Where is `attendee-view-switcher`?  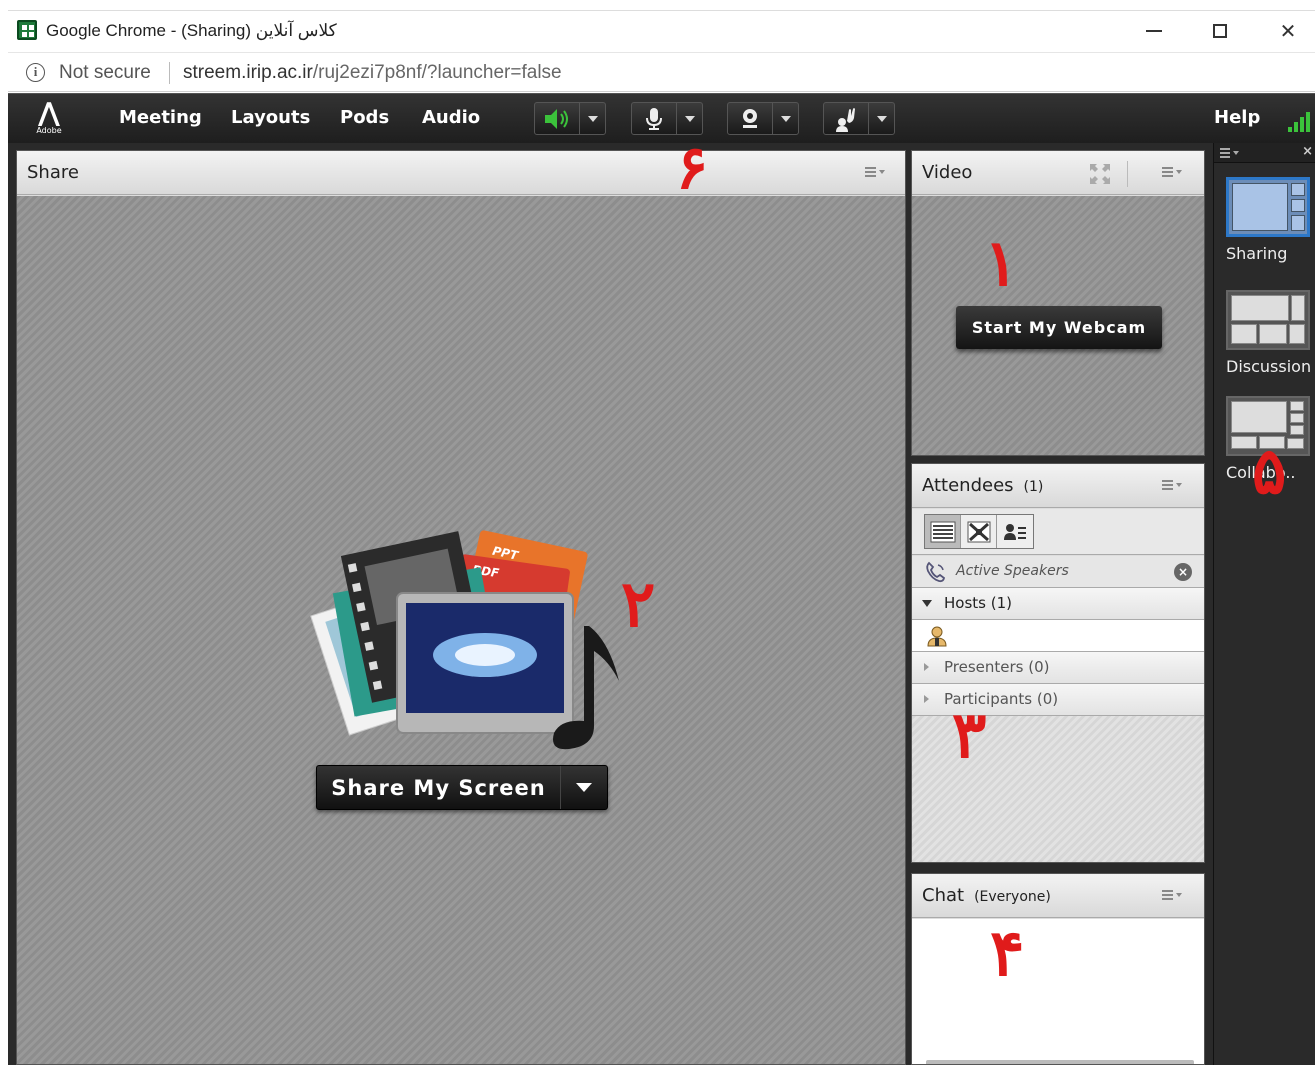
attendee-view-switcher is located at coordinates (979, 531).